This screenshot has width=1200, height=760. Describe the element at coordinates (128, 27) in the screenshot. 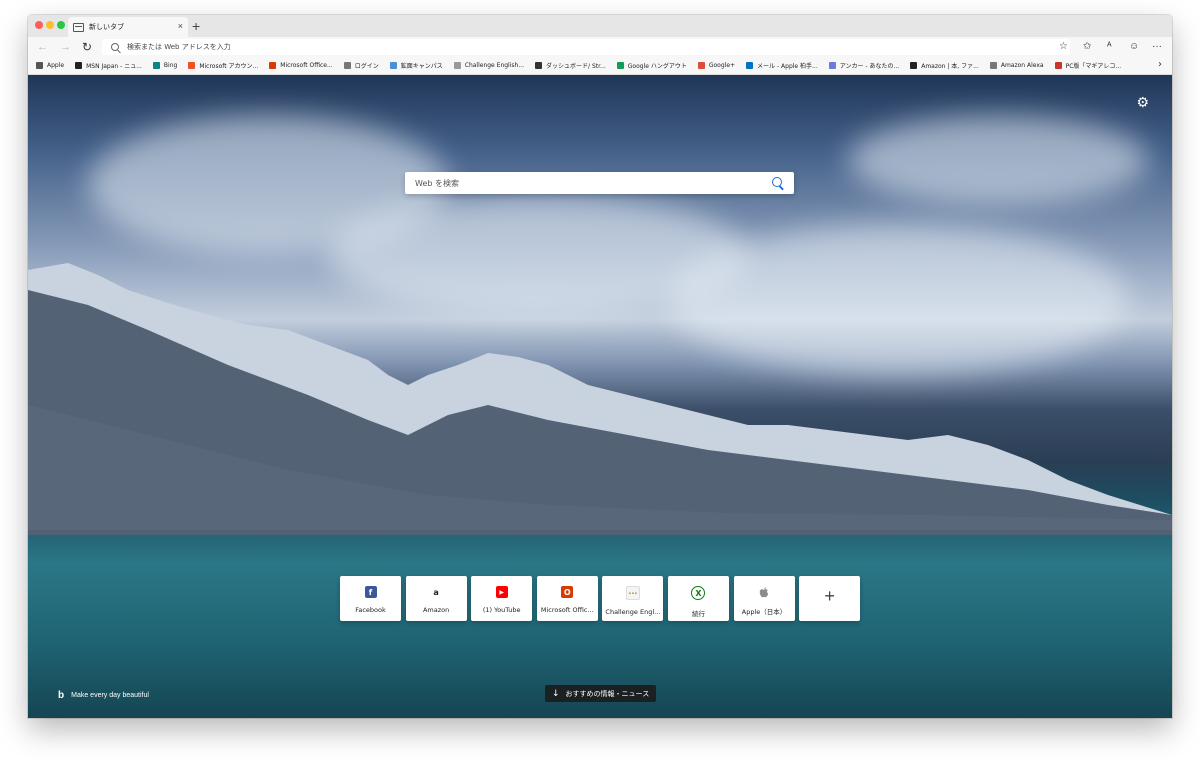

I see `tab-new-tab: 新しいタブ ×` at that location.